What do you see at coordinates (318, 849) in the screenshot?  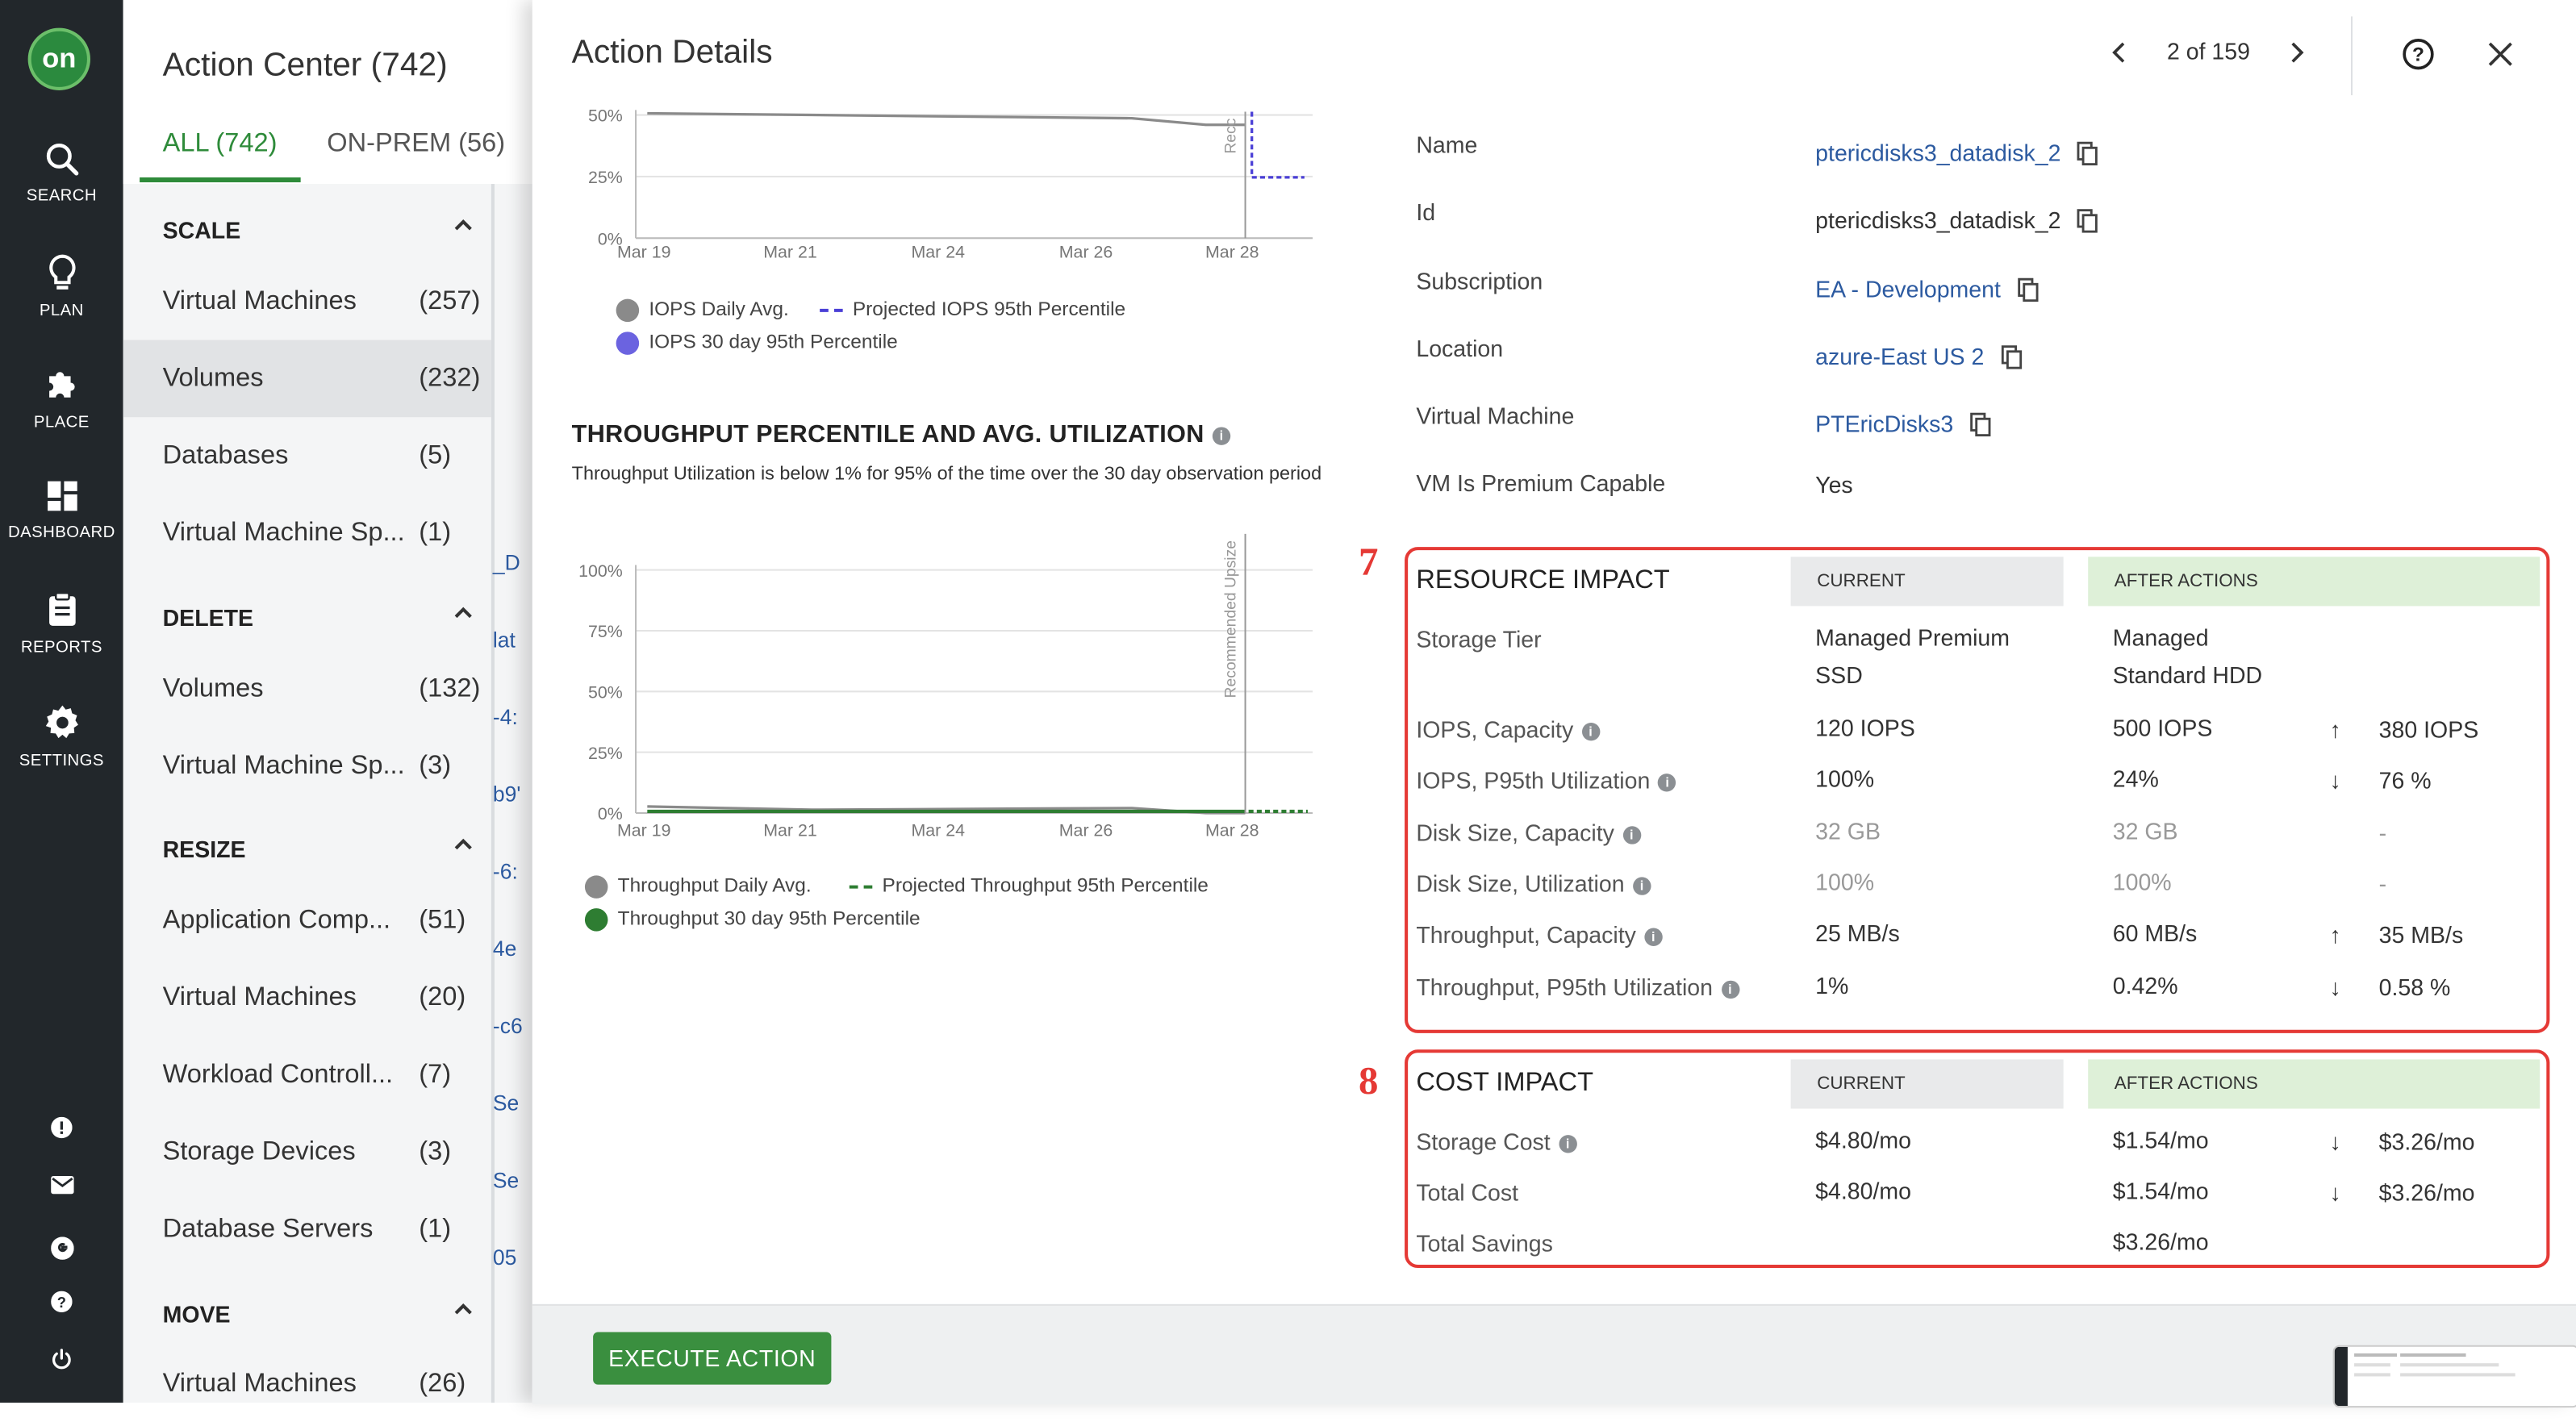 I see `section-header-resize: RESIZE` at bounding box center [318, 849].